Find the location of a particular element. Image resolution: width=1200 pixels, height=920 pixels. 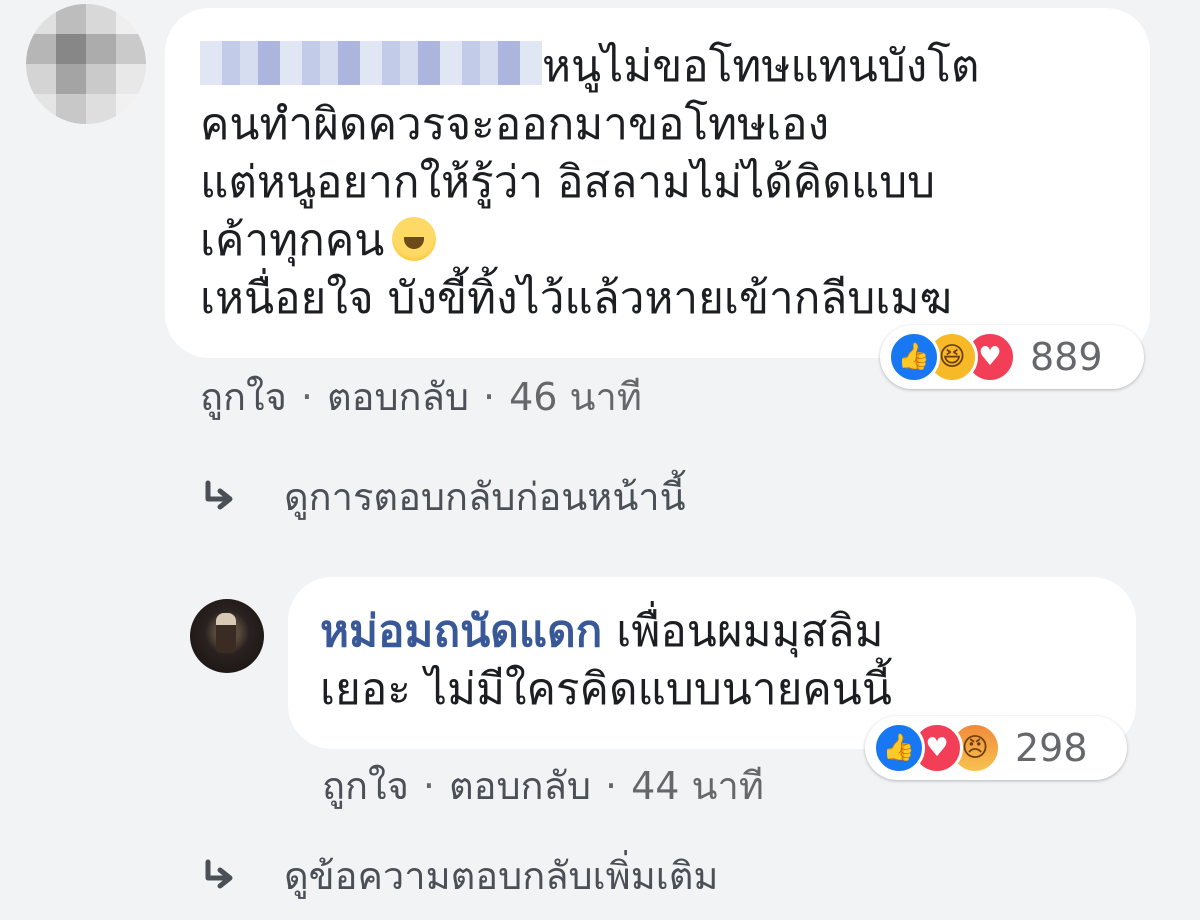

comment-1-actions: ถูกใจ · ตอบกลับ · 46 นาที is located at coordinates (421, 396).